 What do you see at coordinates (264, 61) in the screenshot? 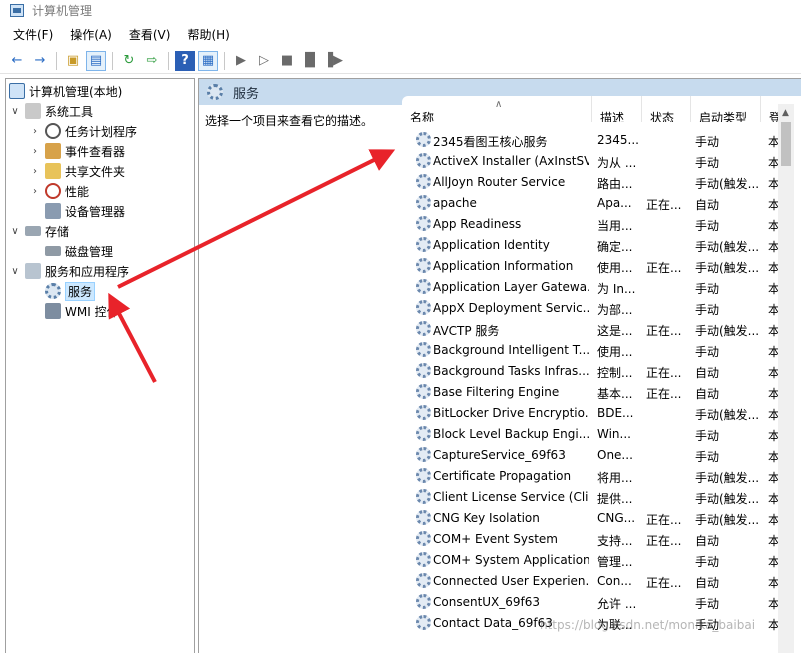
I see `play-outline-icon: ▷` at bounding box center [264, 61].